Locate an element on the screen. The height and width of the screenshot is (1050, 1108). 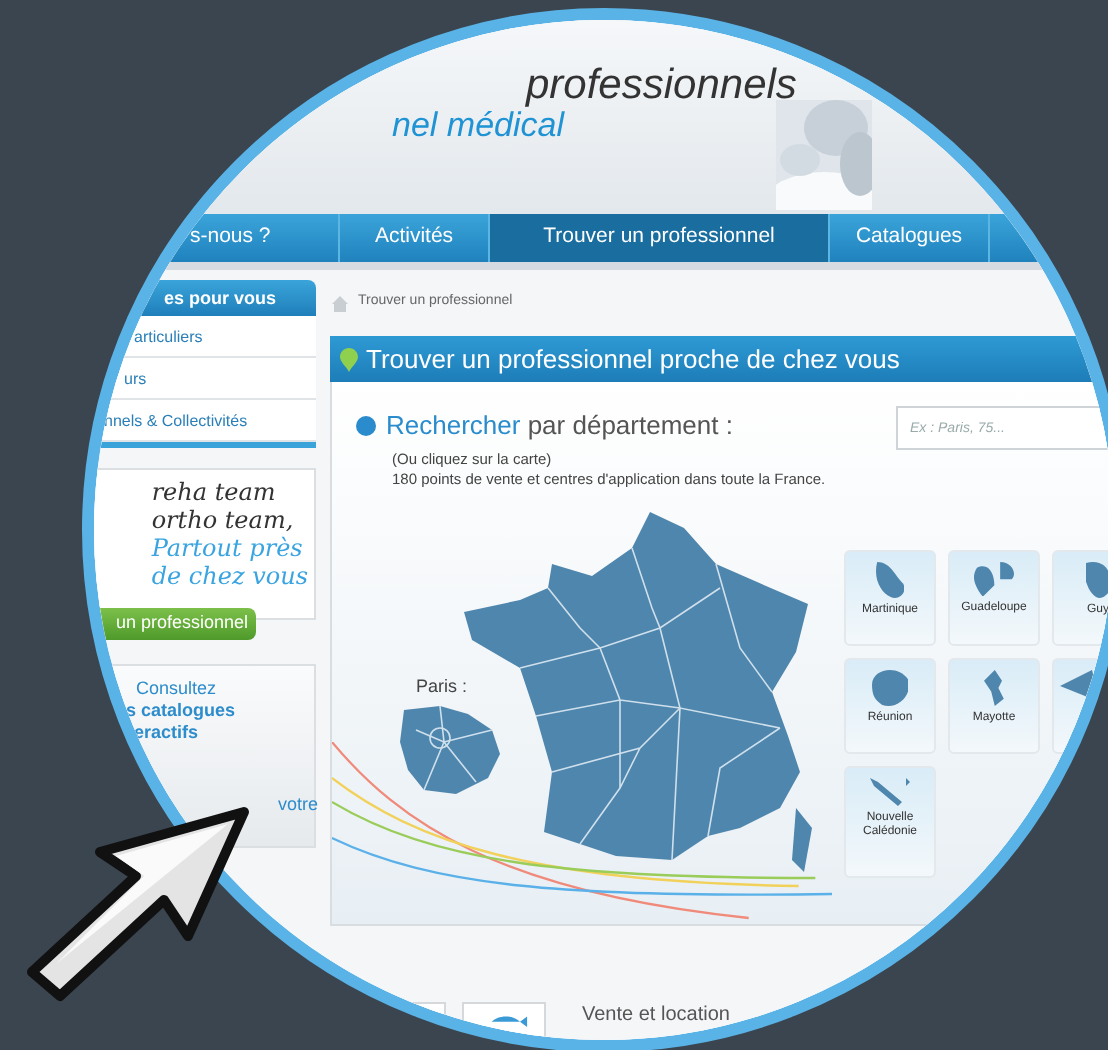
pin-icon is located at coordinates (349, 359).